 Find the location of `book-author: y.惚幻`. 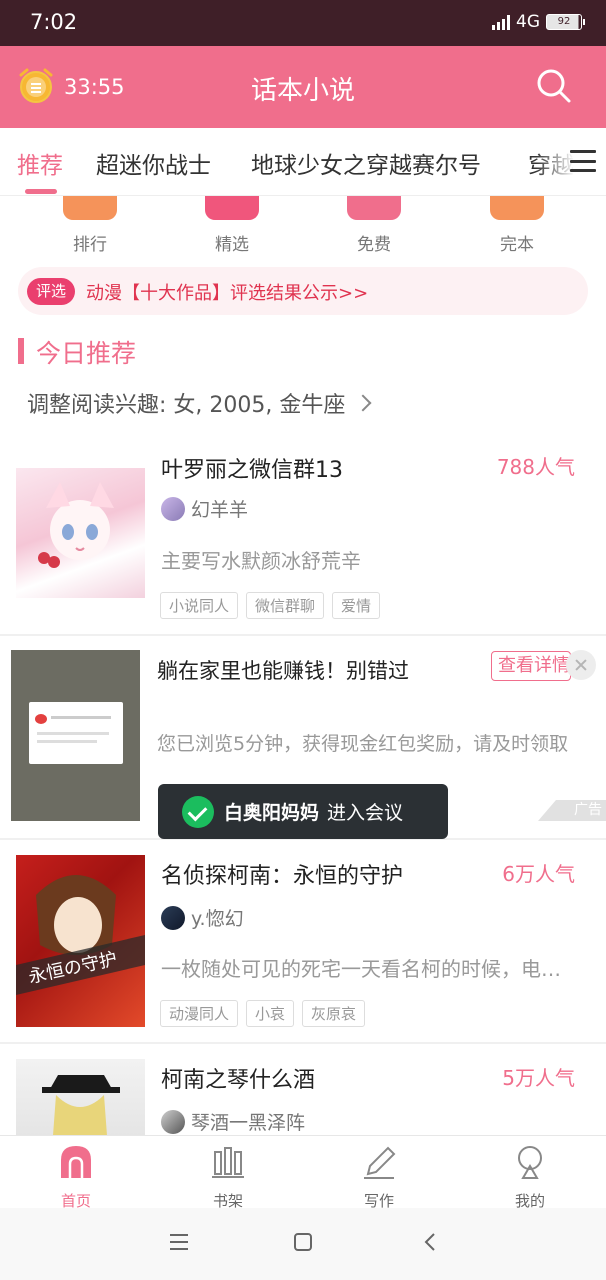

book-author: y.惚幻 is located at coordinates (202, 917).